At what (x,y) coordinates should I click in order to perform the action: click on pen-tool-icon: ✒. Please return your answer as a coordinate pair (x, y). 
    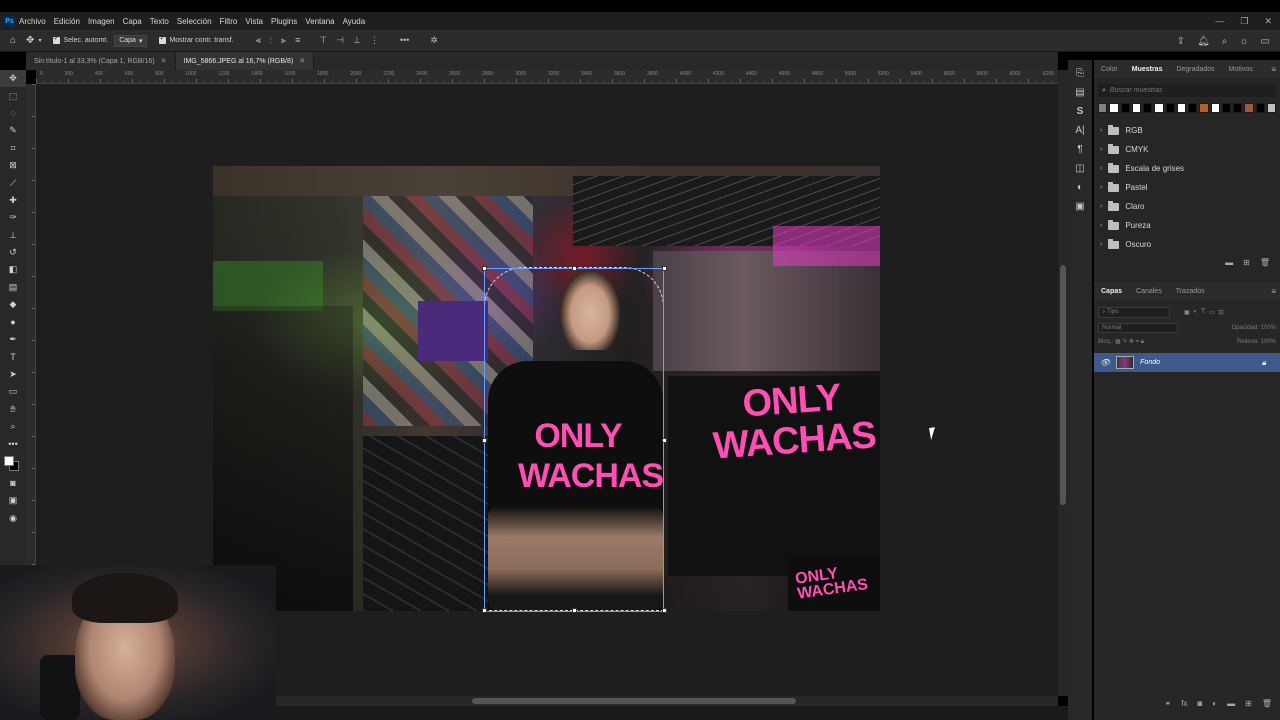
    Looking at the image, I should click on (13, 339).